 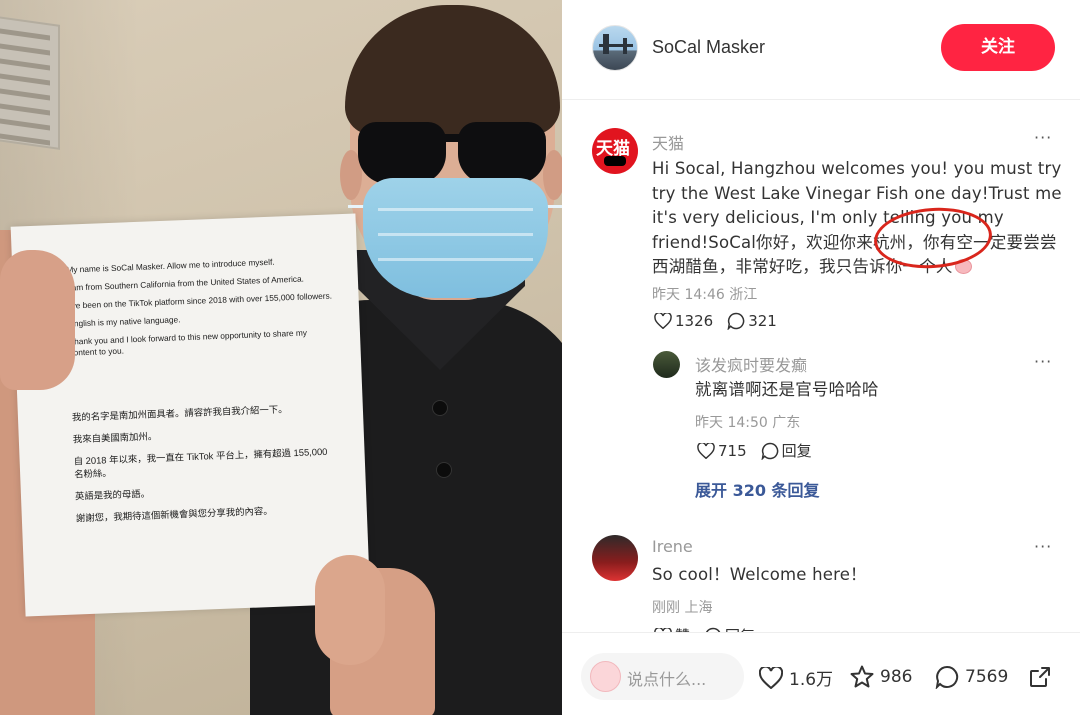 What do you see at coordinates (987, 677) in the screenshot?
I see `comment-count: 7569` at bounding box center [987, 677].